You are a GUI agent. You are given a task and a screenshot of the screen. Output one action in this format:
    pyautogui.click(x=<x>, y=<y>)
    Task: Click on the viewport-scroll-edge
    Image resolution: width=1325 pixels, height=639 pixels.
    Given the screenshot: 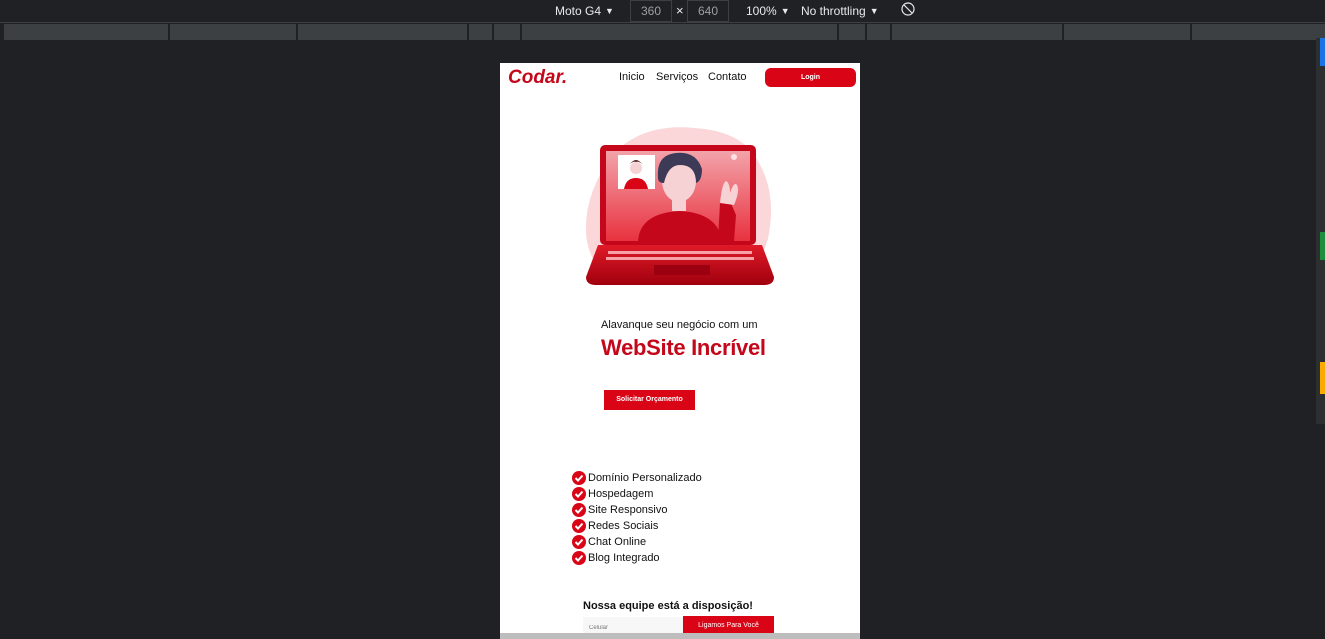 What is the action you would take?
    pyautogui.click(x=680, y=636)
    